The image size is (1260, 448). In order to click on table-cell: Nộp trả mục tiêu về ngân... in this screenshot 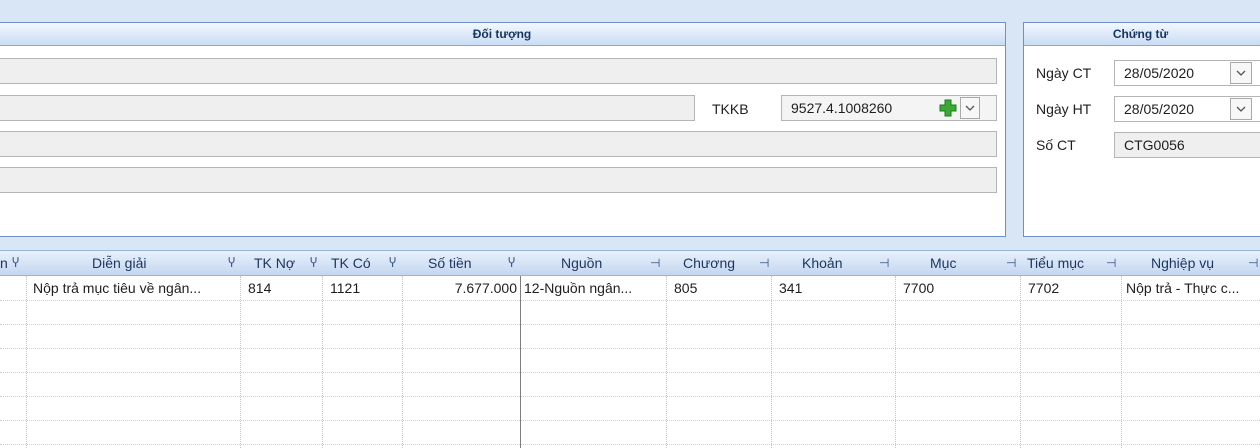, I will do `click(133, 288)`.